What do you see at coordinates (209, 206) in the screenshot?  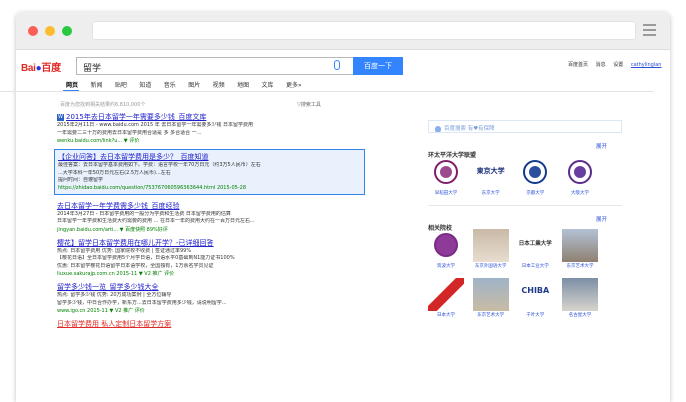 I see `result-title-link: 去日本留学一年学费需多少钱_百度经验` at bounding box center [209, 206].